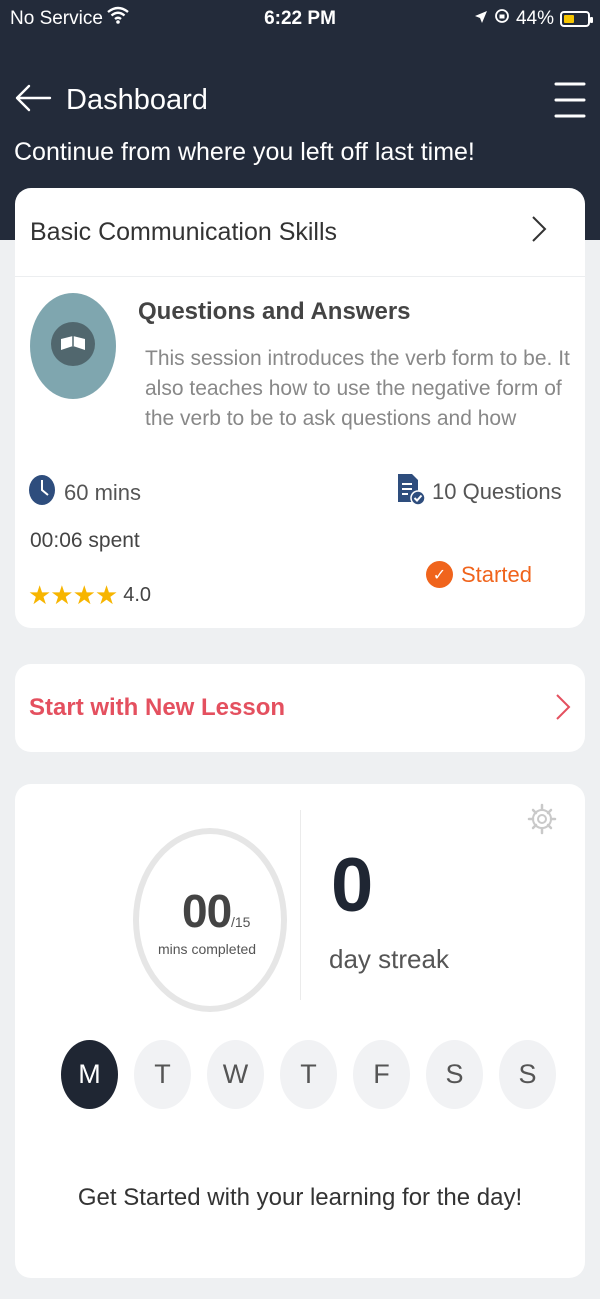 The height and width of the screenshot is (1299, 600). What do you see at coordinates (207, 911) in the screenshot?
I see `minutes-completed: 00` at bounding box center [207, 911].